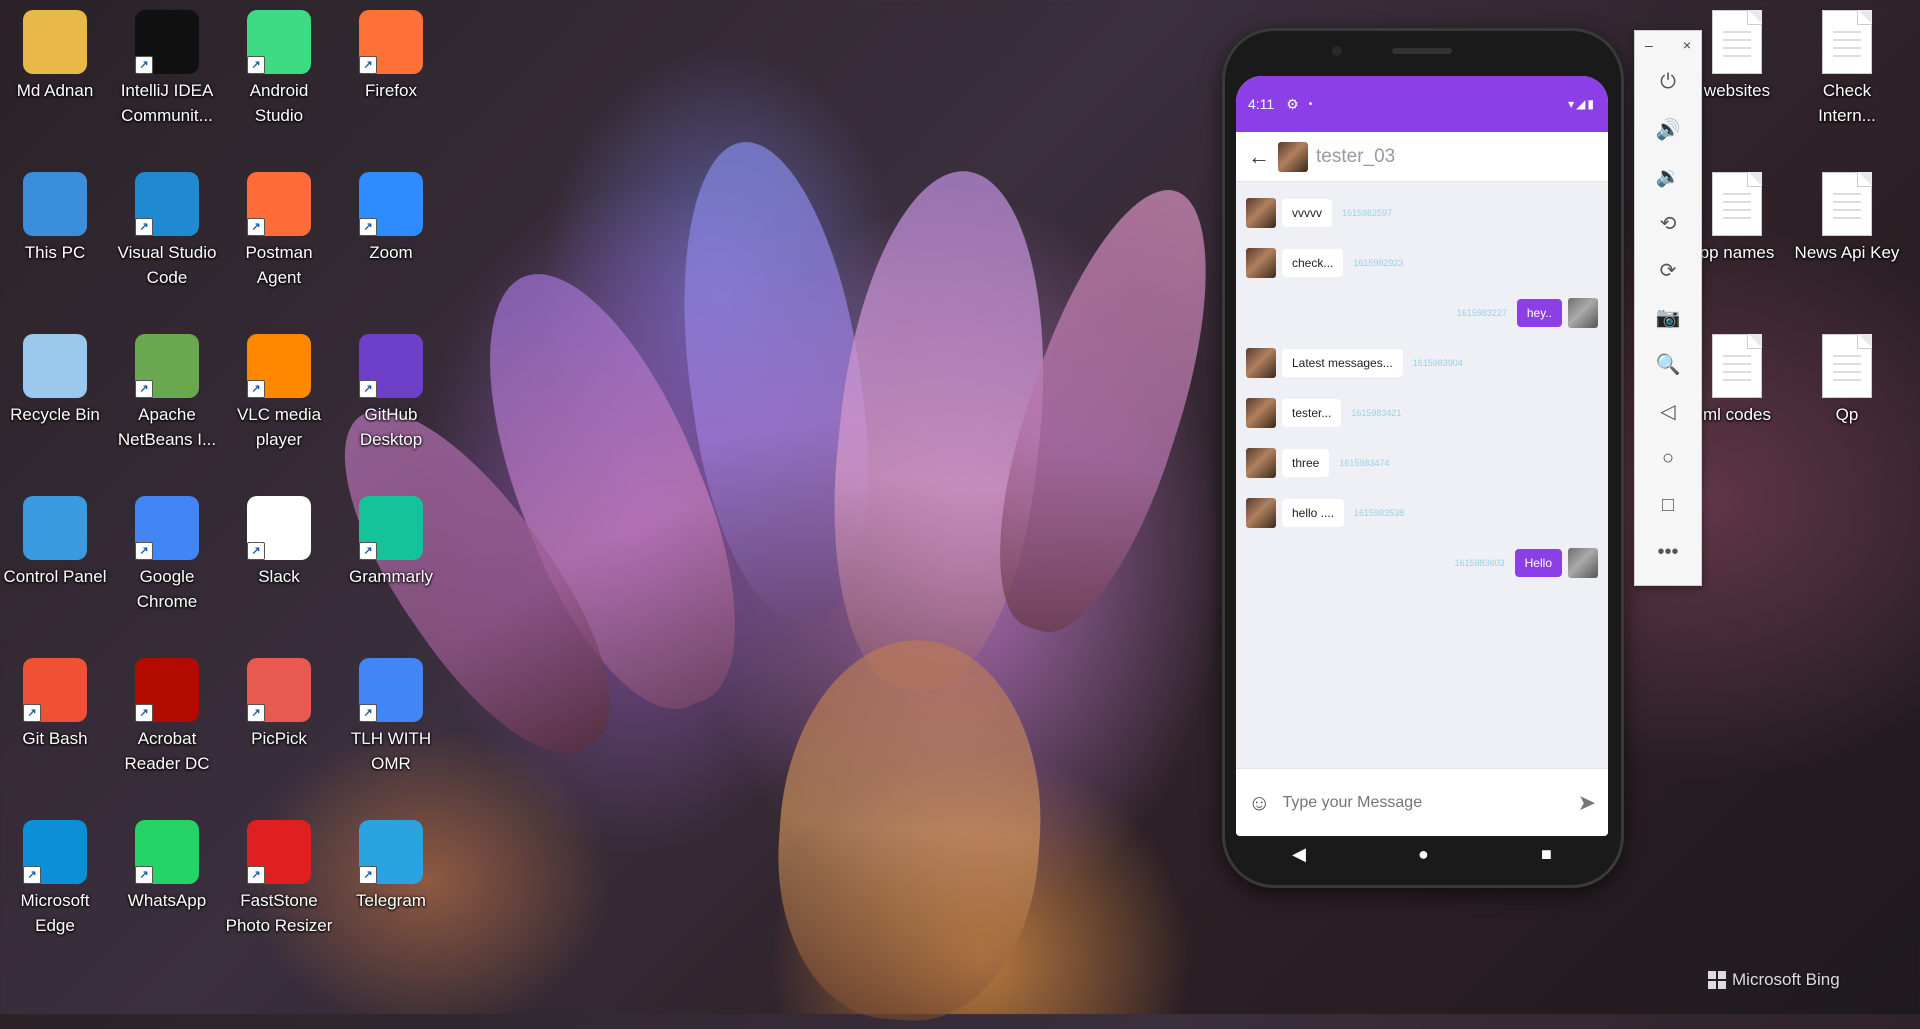 The image size is (1920, 1029). I want to click on back-arrow-icon: ←, so click(1263, 157).